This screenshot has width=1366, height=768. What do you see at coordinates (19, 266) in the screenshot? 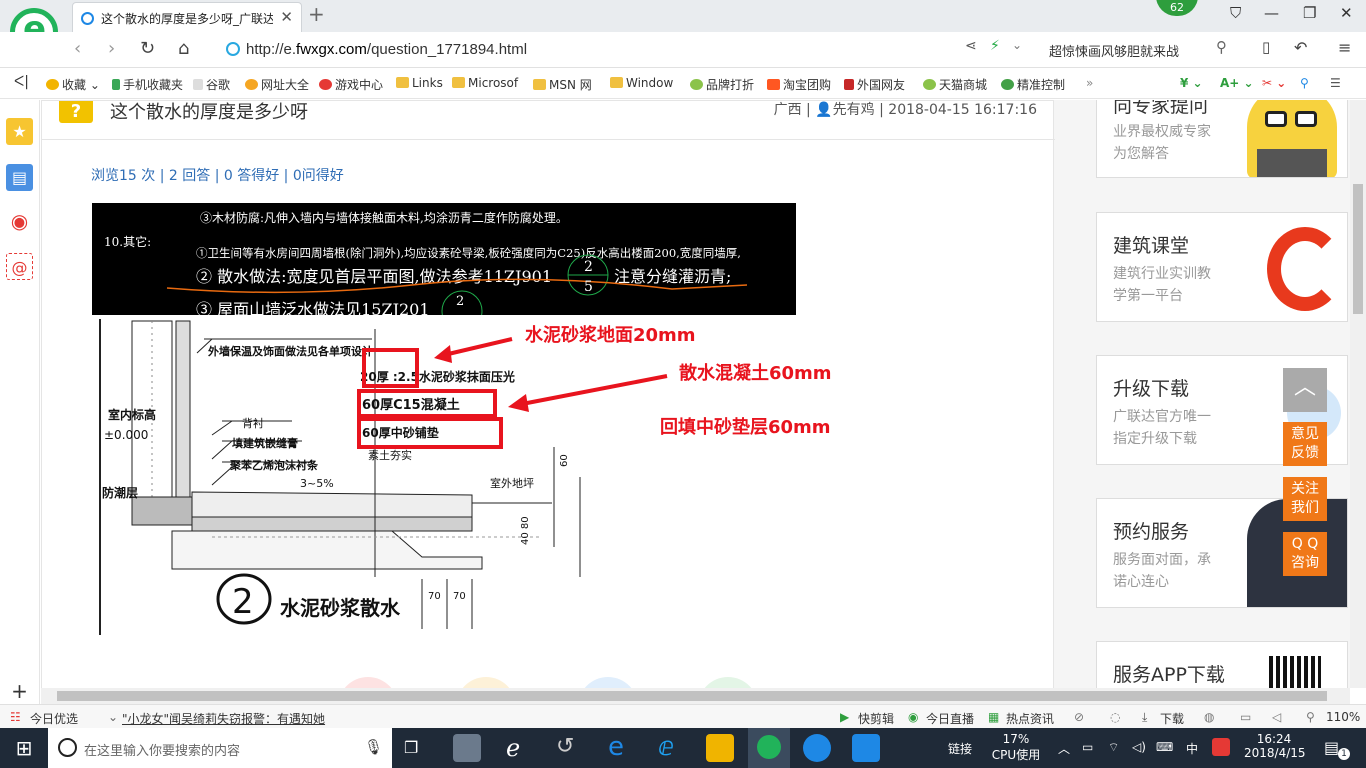
I see `mail-icon: @` at bounding box center [19, 266].